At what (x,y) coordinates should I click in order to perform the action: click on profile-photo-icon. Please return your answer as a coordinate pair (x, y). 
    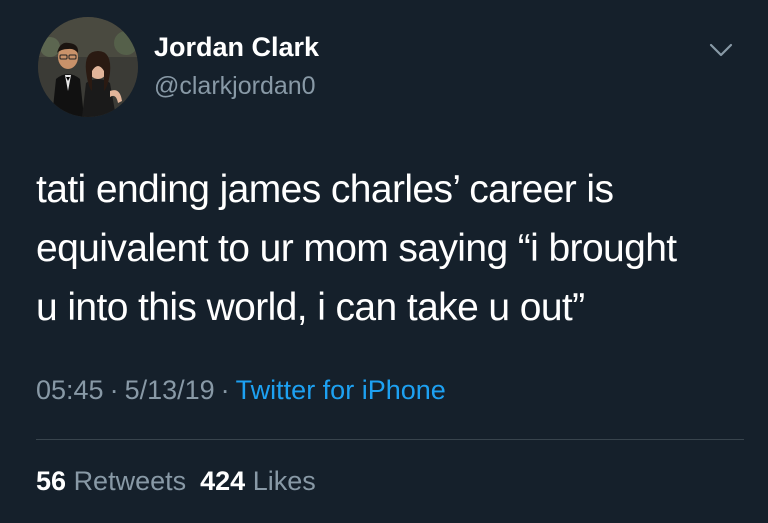
    Looking at the image, I should click on (88, 67).